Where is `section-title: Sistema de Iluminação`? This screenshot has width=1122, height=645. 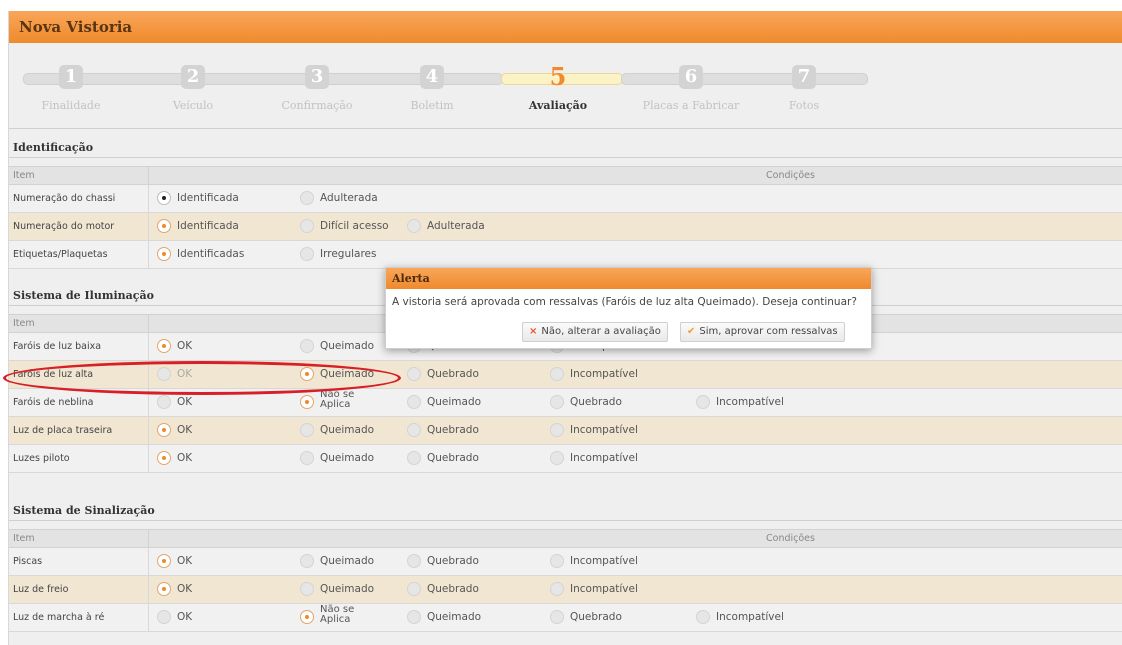 section-title: Sistema de Iluminação is located at coordinates (83, 295).